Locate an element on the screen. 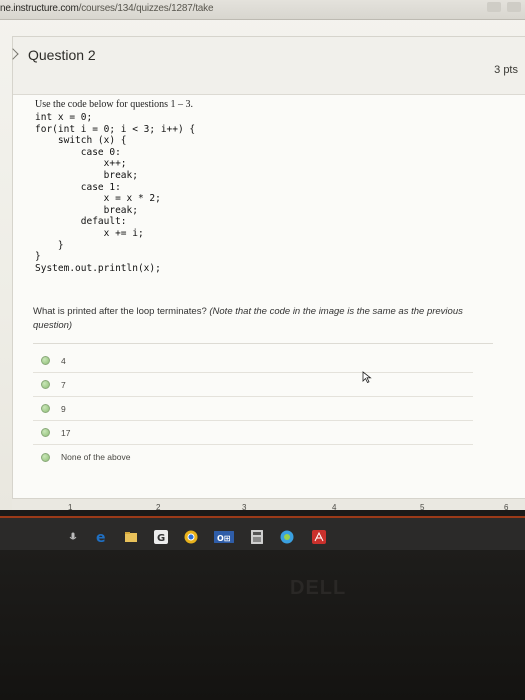 This screenshot has height=700, width=525. option-label: 4 is located at coordinates (63, 361).